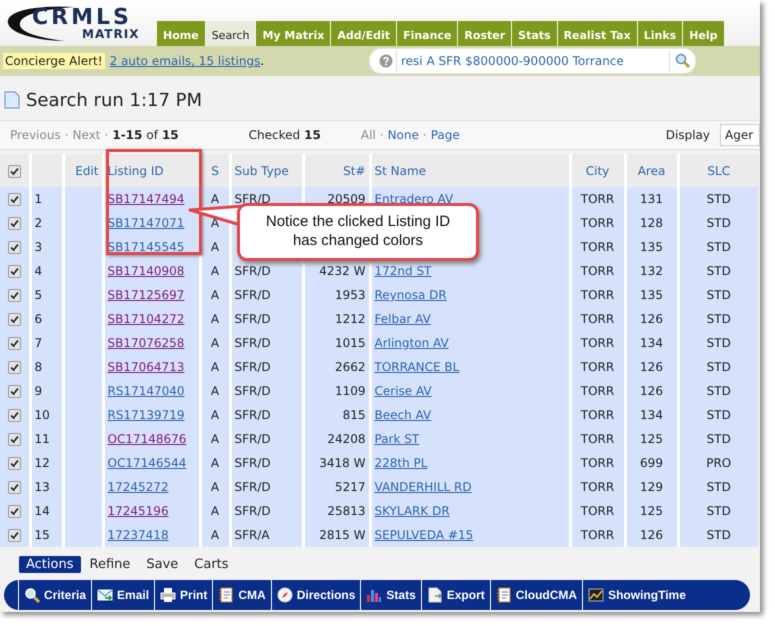  Describe the element at coordinates (181, 33) in the screenshot. I see `nav-tab: Home` at that location.